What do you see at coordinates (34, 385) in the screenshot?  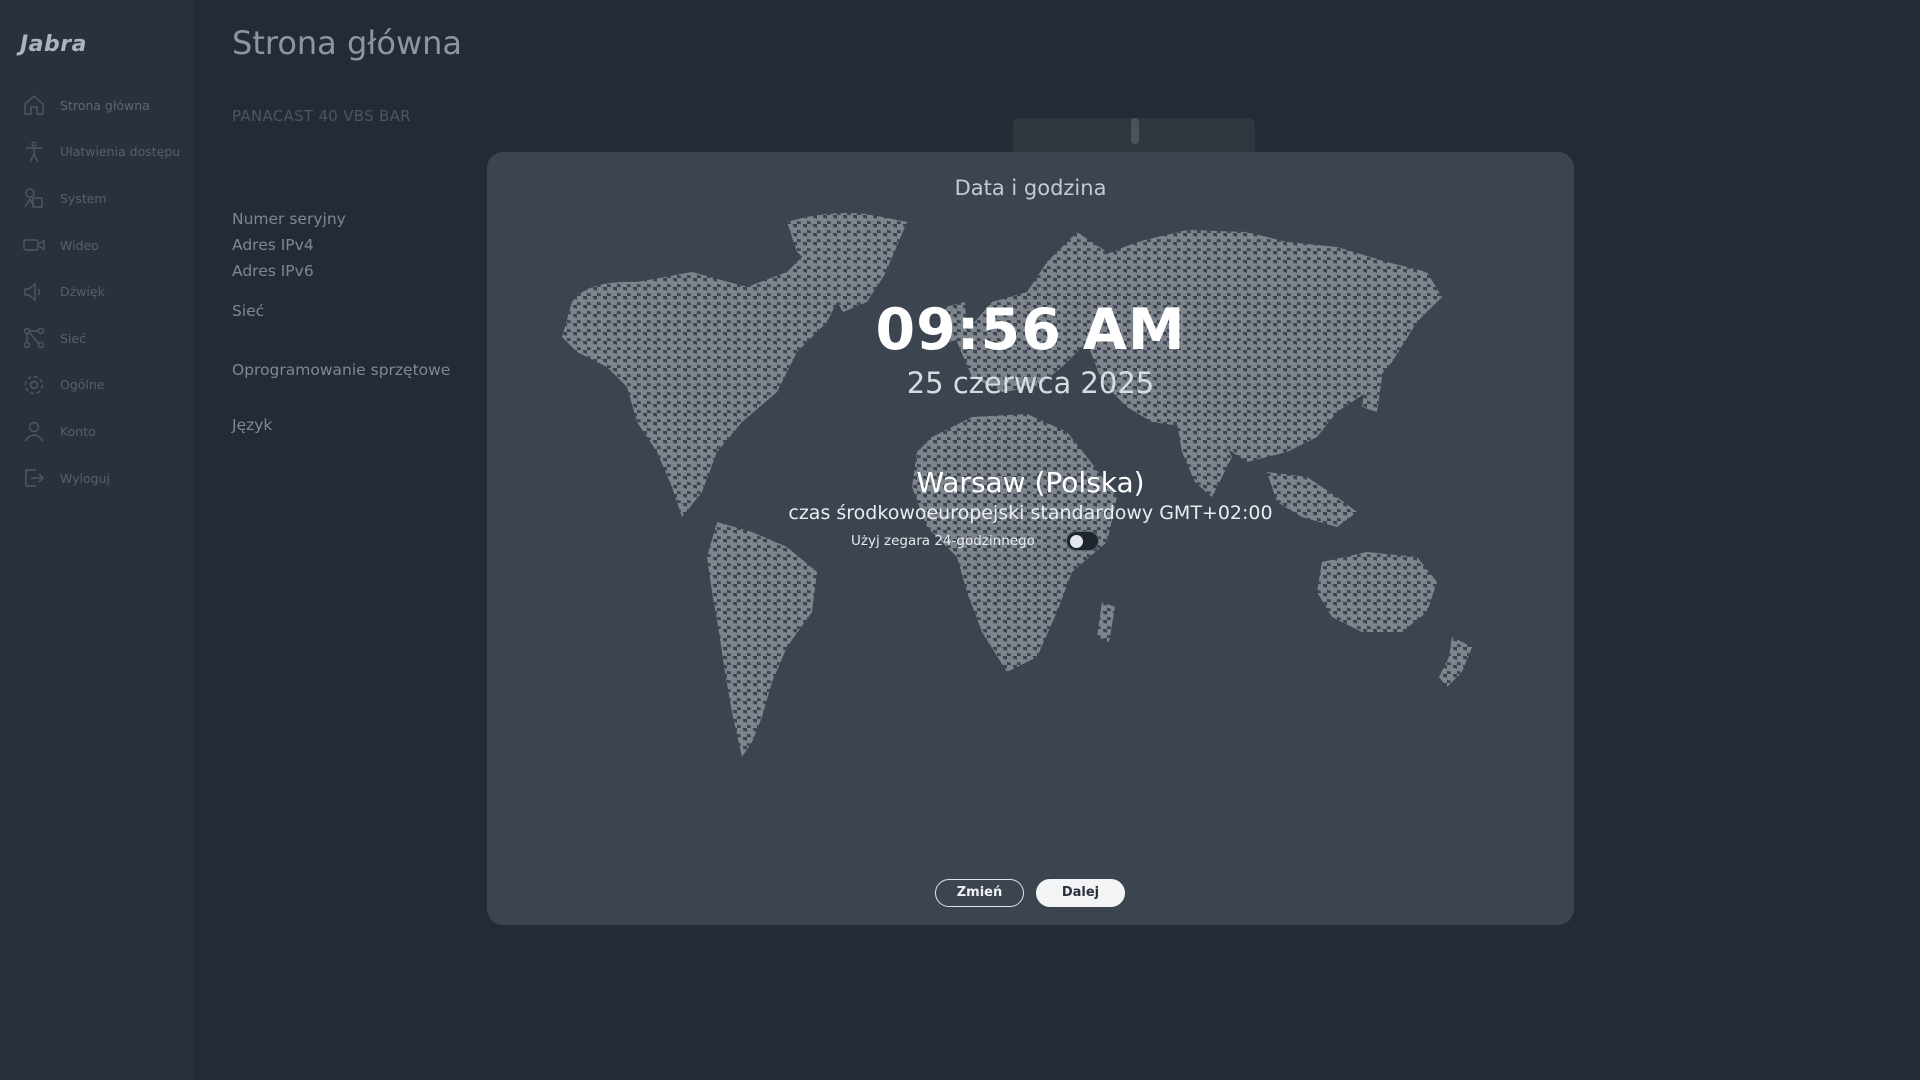 I see `gear-icon` at bounding box center [34, 385].